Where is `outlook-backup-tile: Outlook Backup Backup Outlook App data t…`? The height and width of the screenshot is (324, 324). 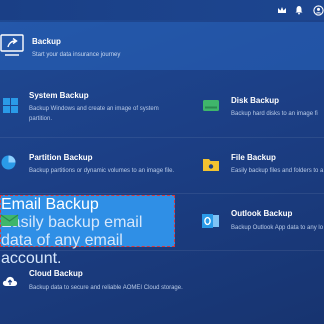
outlook-backup-tile: Outlook Backup Backup Outlook App data t… is located at coordinates (262, 222).